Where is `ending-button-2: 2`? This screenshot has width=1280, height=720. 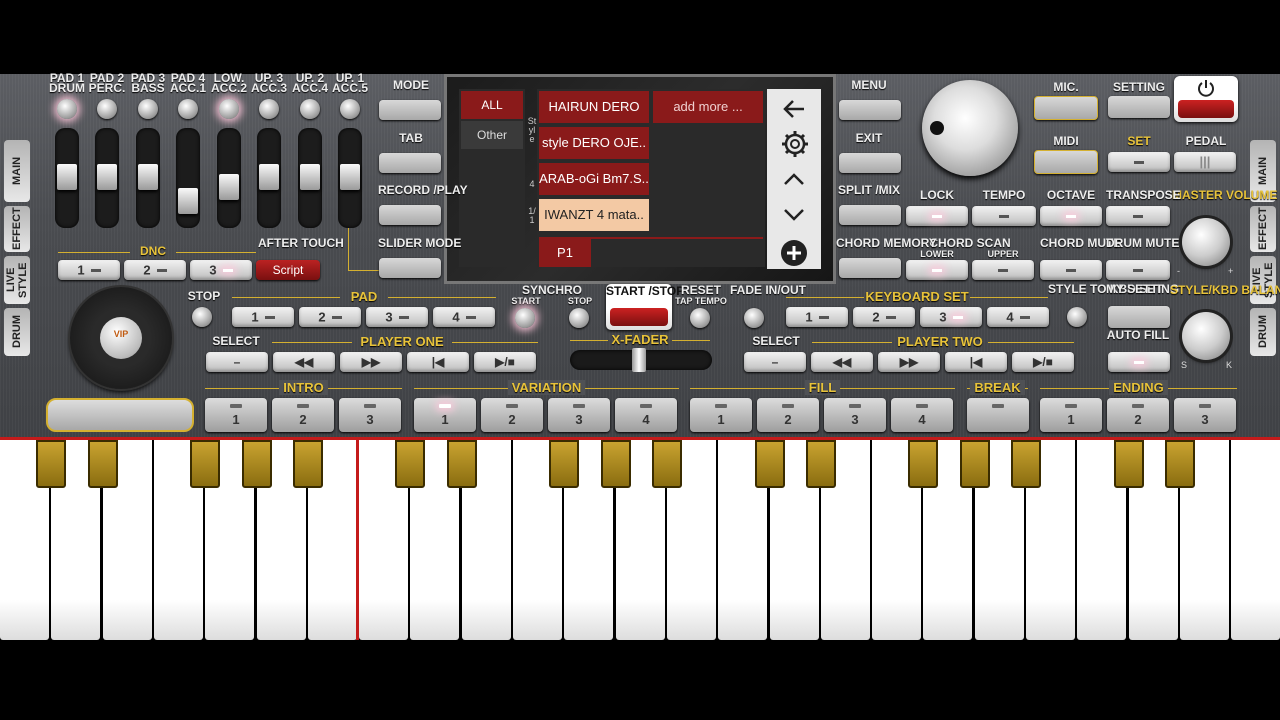 ending-button-2: 2 is located at coordinates (1138, 415).